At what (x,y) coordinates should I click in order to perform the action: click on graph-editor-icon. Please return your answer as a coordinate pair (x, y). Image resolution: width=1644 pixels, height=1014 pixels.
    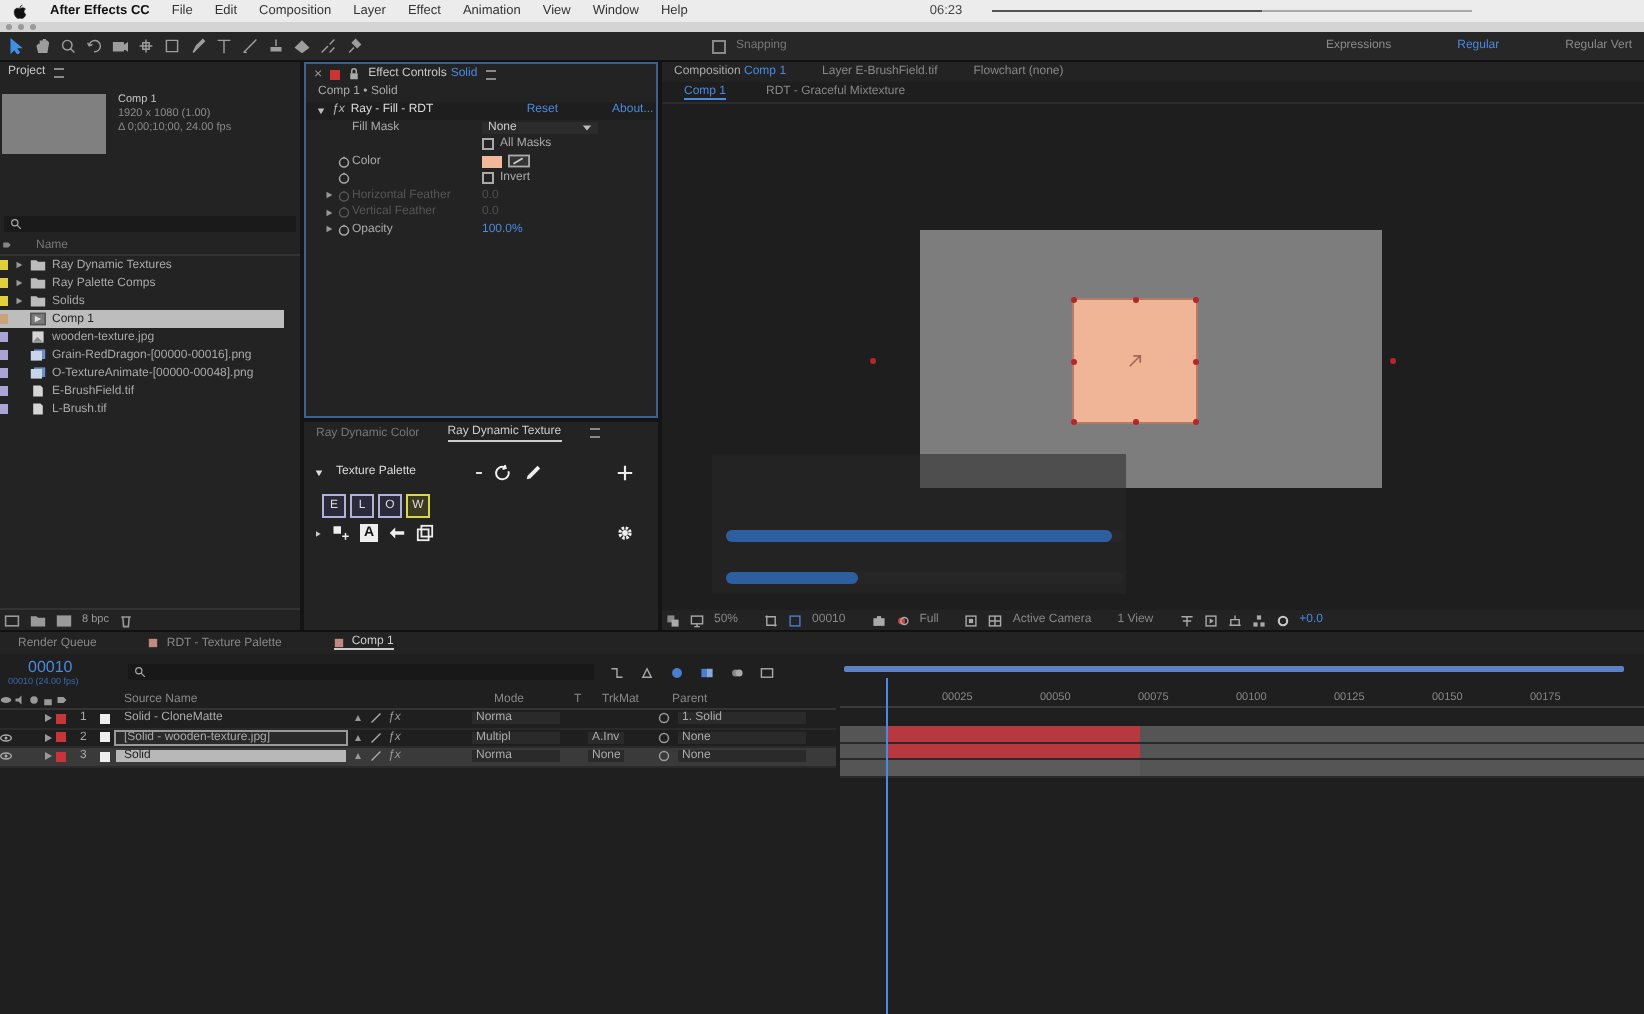
    Looking at the image, I should click on (767, 672).